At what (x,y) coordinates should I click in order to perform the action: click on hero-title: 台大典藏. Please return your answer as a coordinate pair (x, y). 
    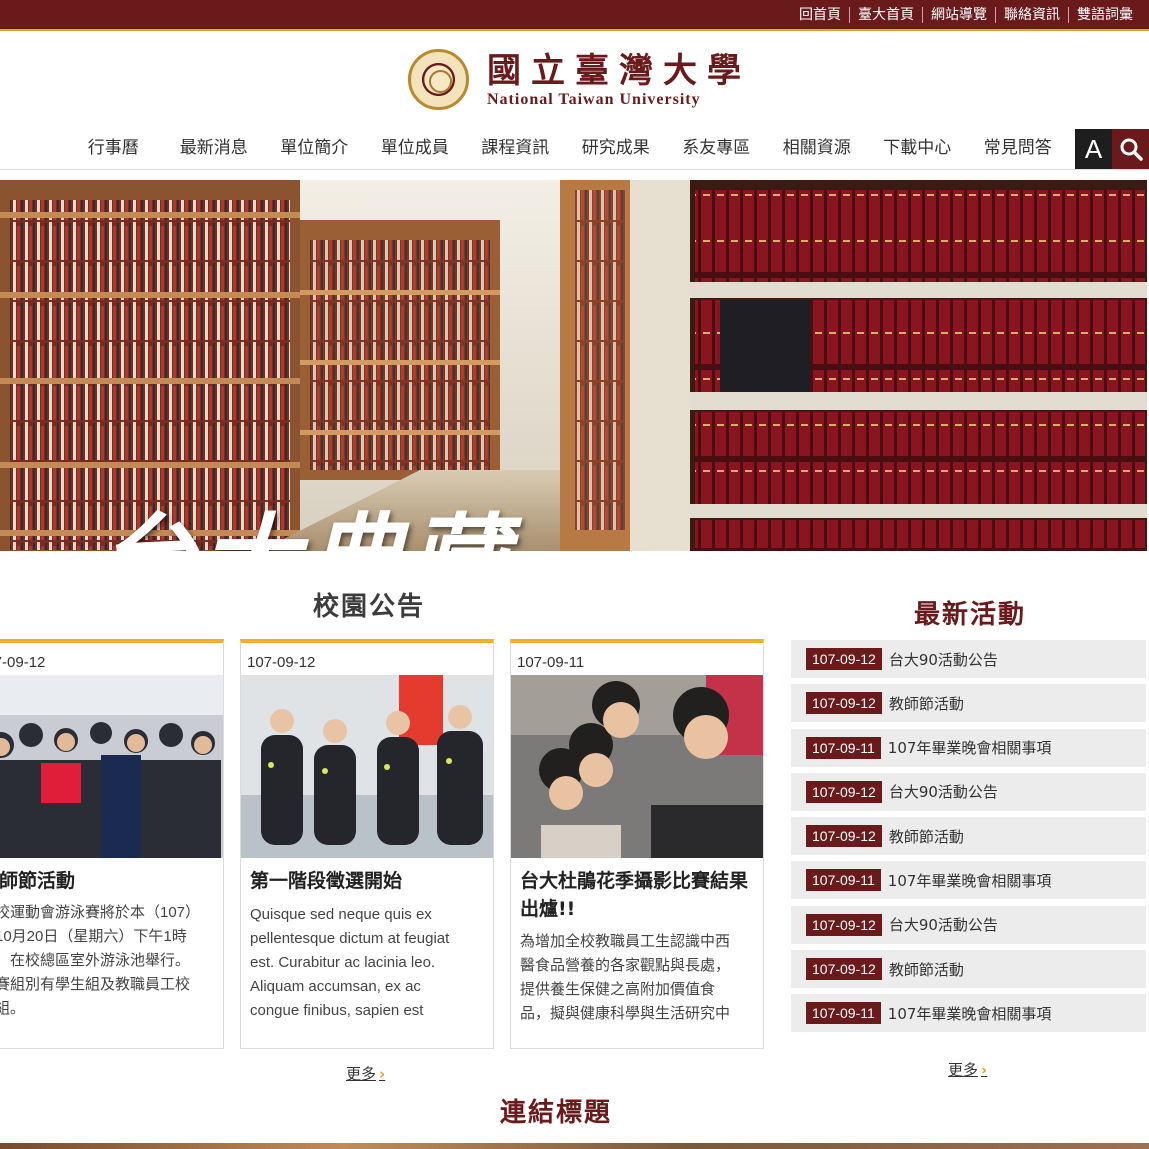
    Looking at the image, I should click on (303, 515).